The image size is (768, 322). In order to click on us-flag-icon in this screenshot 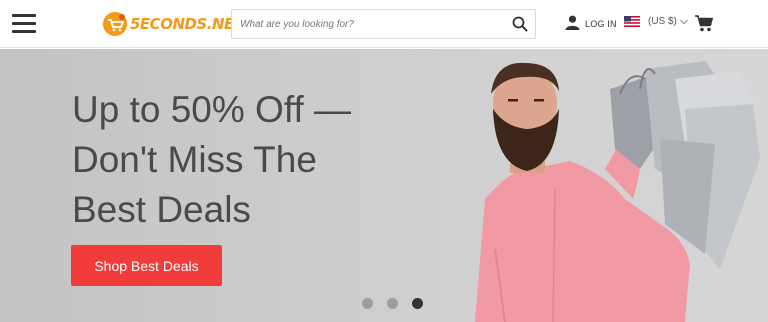, I will do `click(632, 21)`.